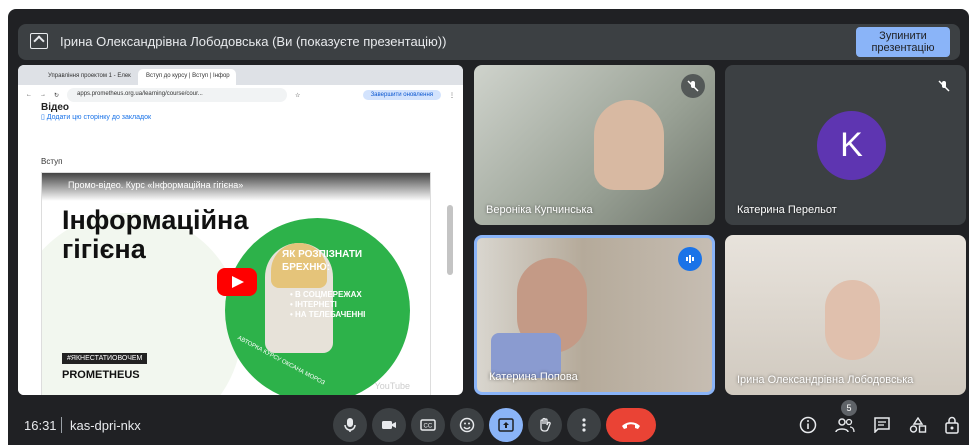  Describe the element at coordinates (40, 425) in the screenshot. I see `clock: 16:31` at that location.